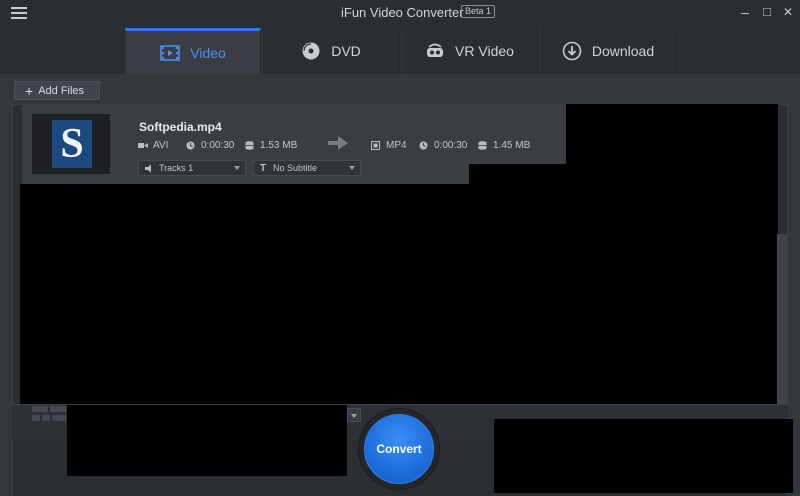 This screenshot has width=800, height=496. Describe the element at coordinates (451, 145) in the screenshot. I see `target-duration-label: 0:00:30` at that location.